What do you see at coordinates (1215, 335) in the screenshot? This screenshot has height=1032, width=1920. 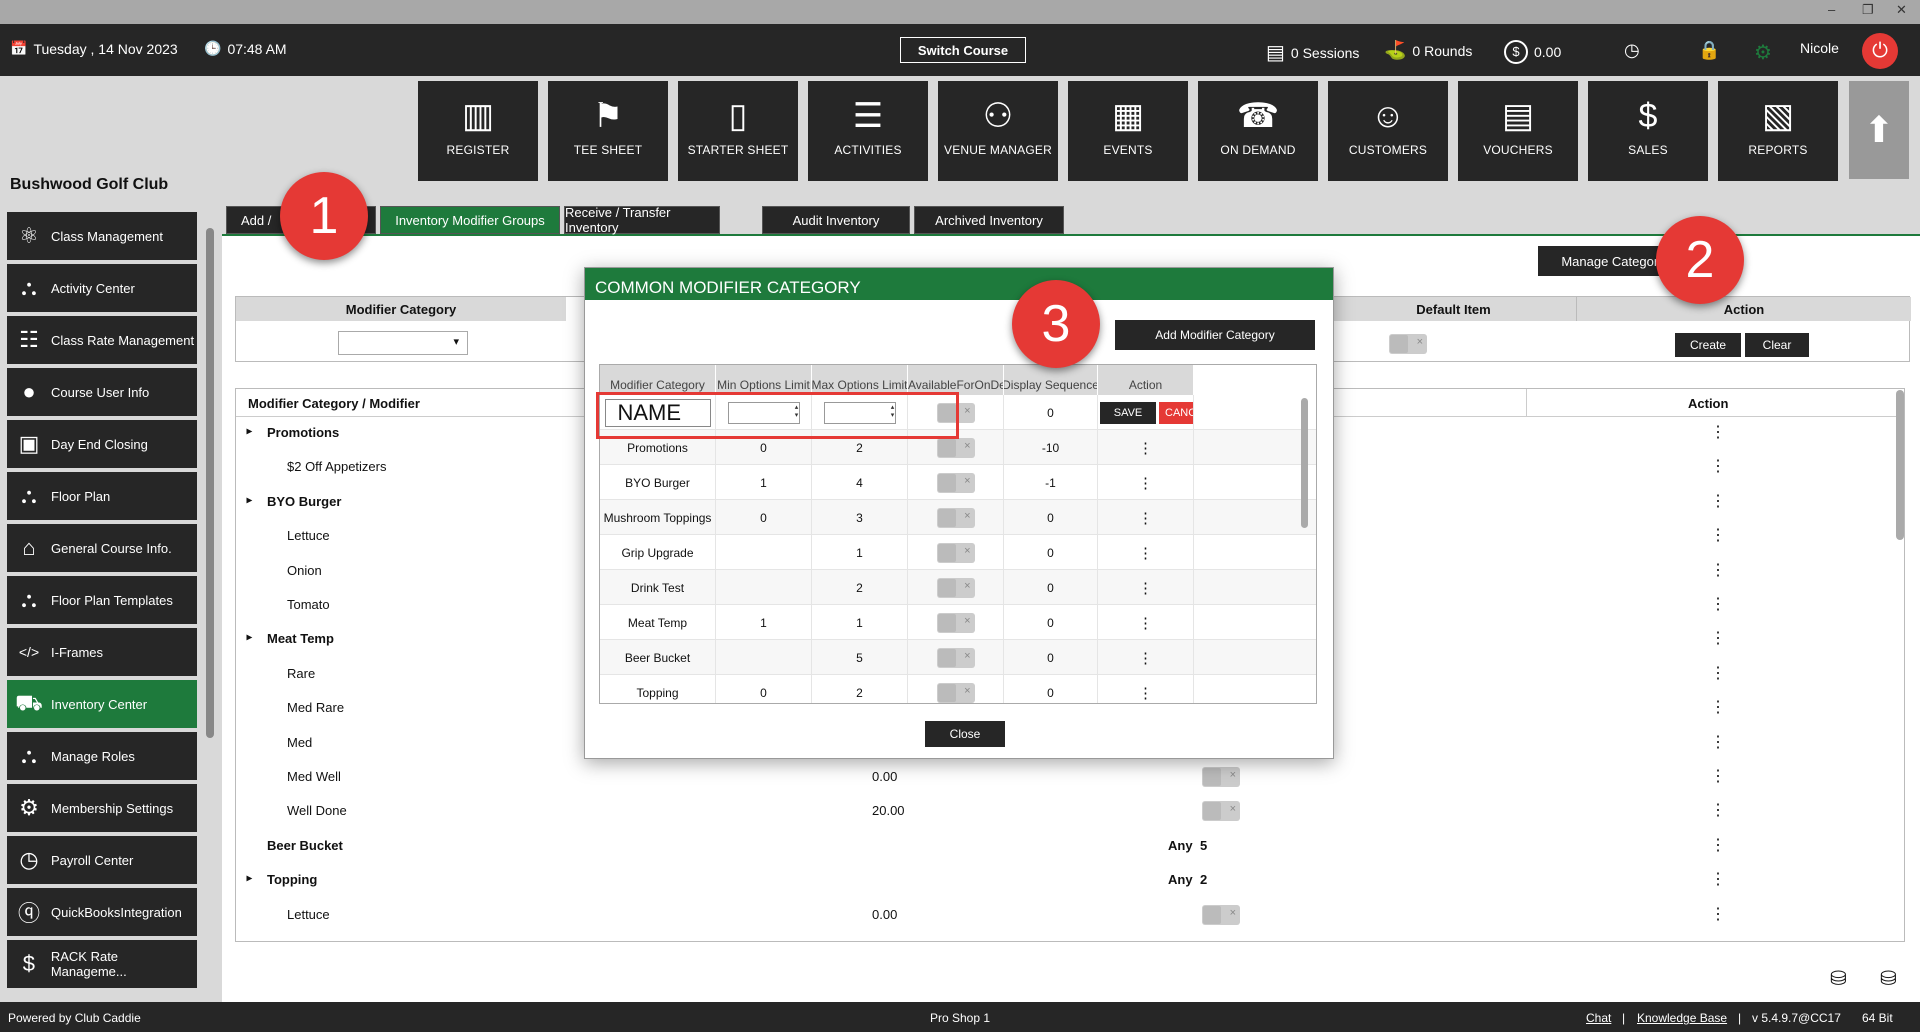 I see `add-modifier-category-button: Add Modifier Category` at bounding box center [1215, 335].